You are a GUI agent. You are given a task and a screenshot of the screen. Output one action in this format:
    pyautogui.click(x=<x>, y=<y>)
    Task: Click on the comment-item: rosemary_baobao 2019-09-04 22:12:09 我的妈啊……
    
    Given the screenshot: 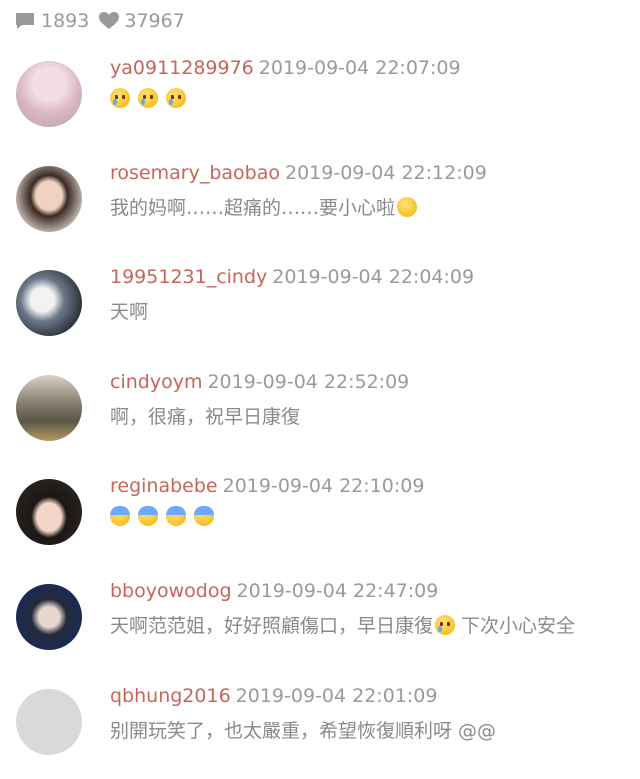 What is the action you would take?
    pyautogui.click(x=320, y=209)
    